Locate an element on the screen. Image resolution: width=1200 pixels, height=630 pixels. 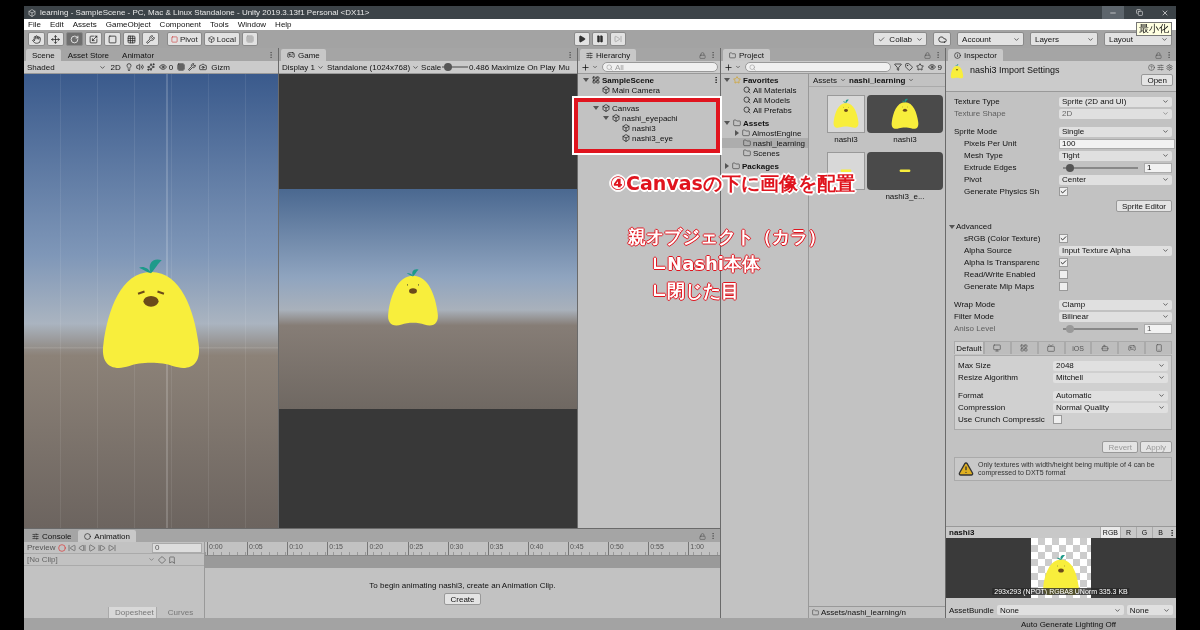
menu-item: Tools is located at coordinates (219, 24).